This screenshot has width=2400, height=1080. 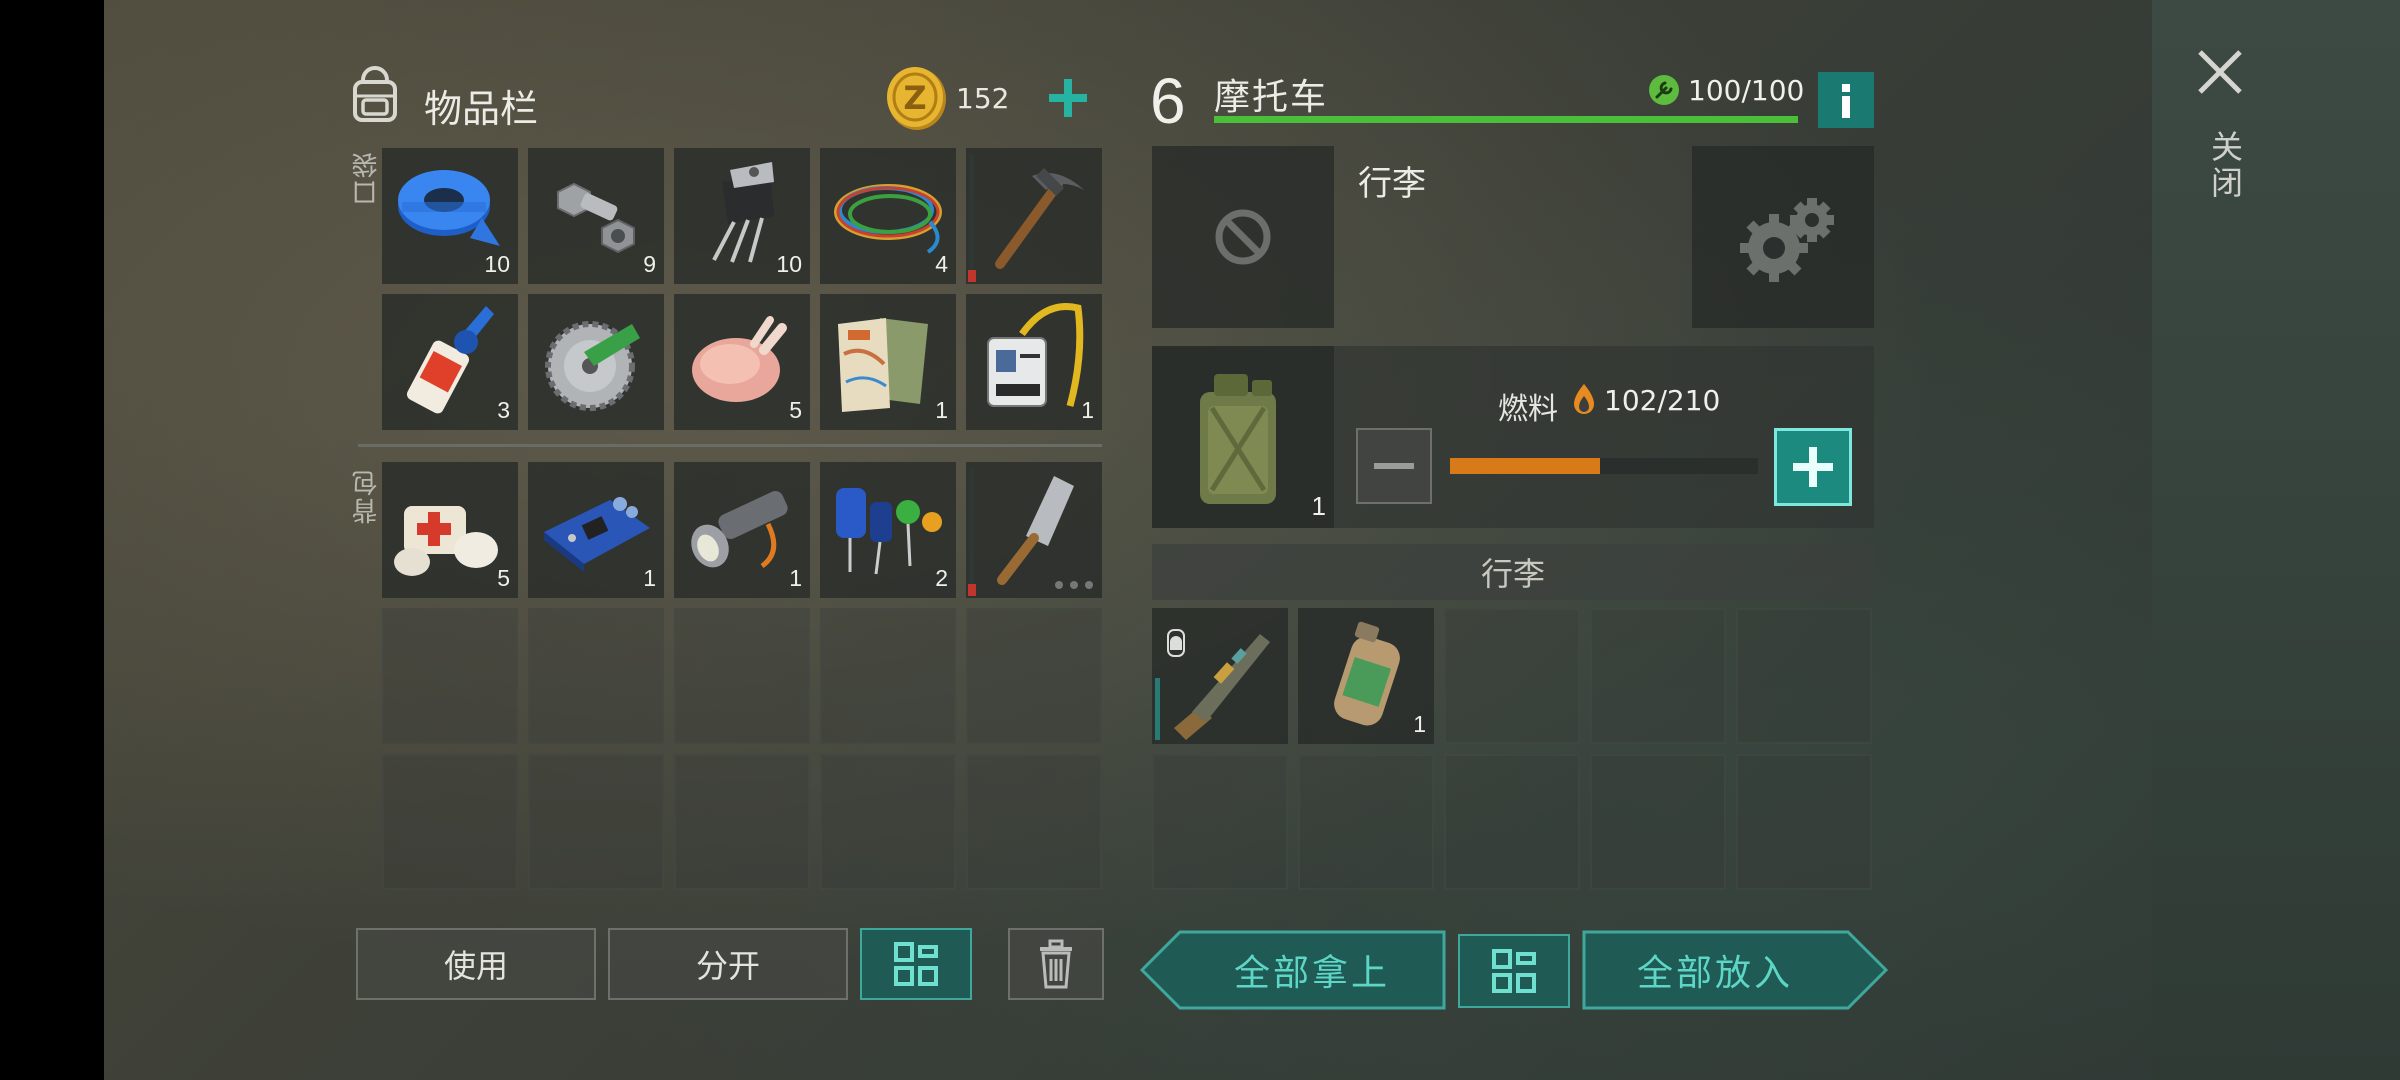 I want to click on split-button: 分开, so click(x=728, y=964).